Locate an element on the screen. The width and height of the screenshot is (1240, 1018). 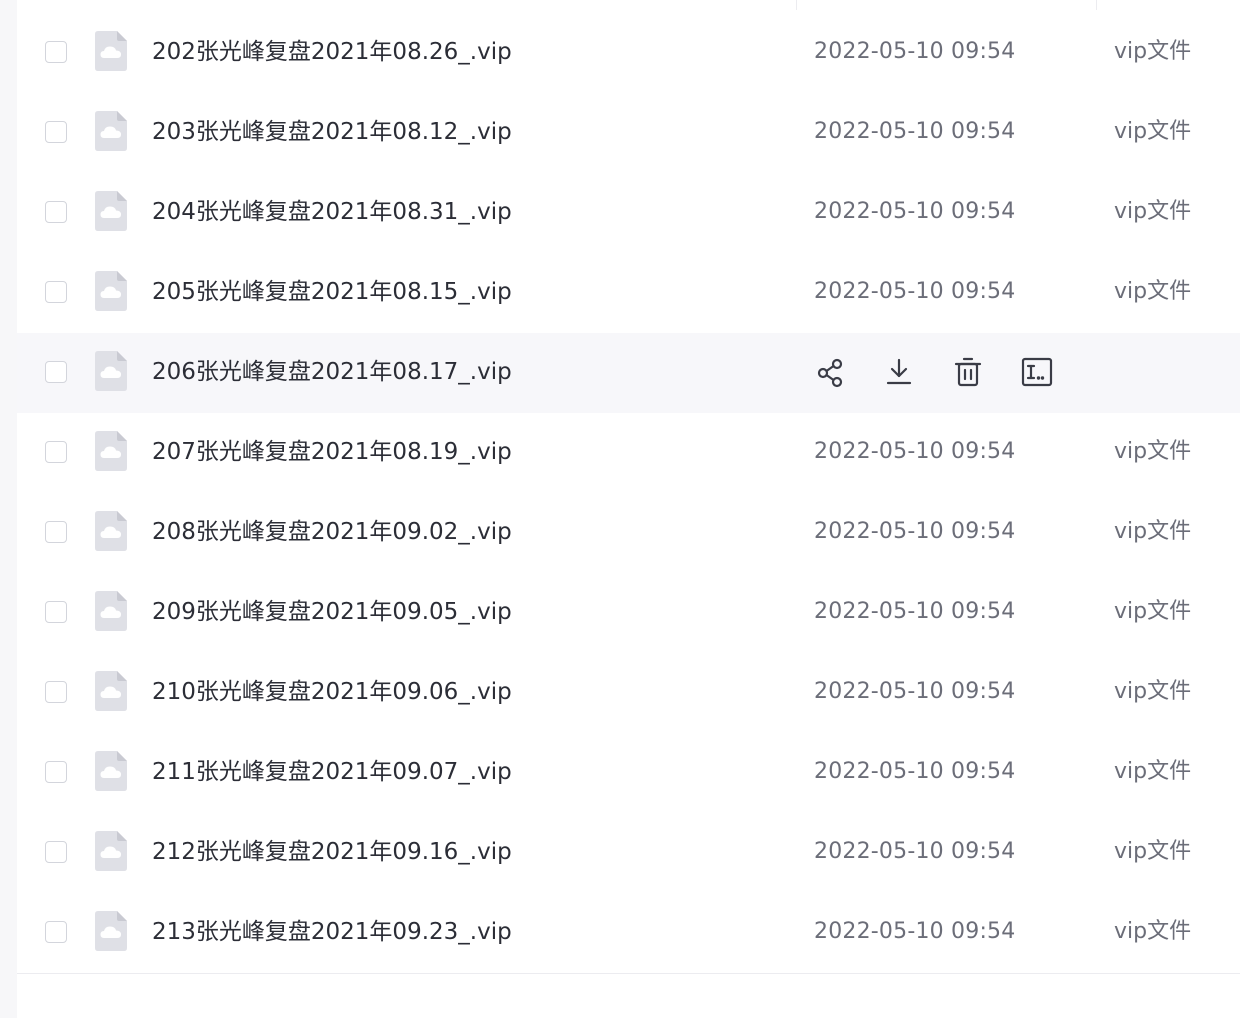
share-icon is located at coordinates (831, 375).